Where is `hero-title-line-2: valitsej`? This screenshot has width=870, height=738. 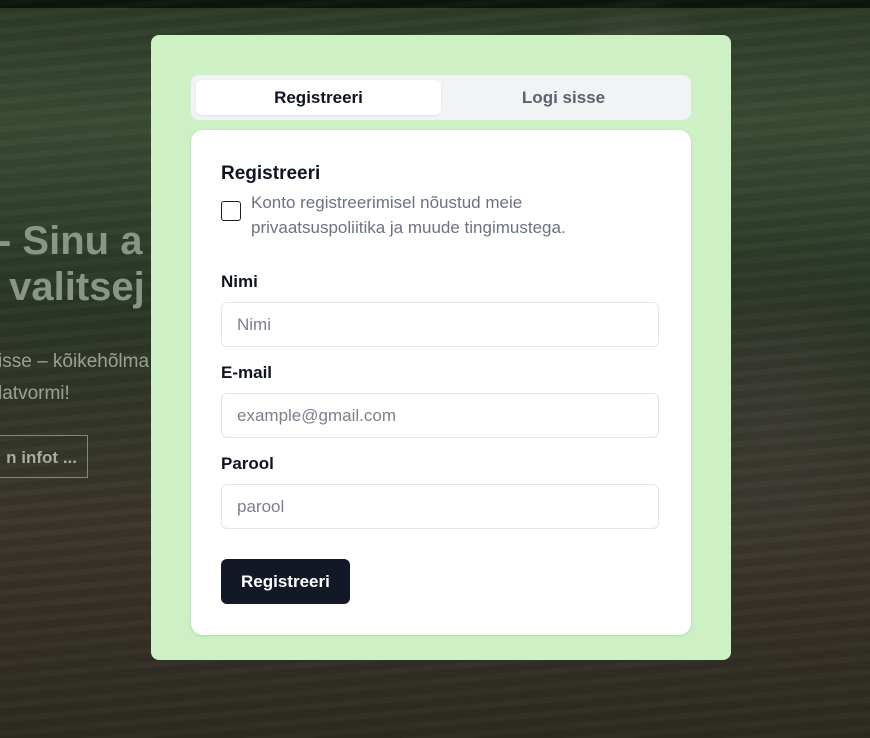 hero-title-line-2: valitsej is located at coordinates (72, 287).